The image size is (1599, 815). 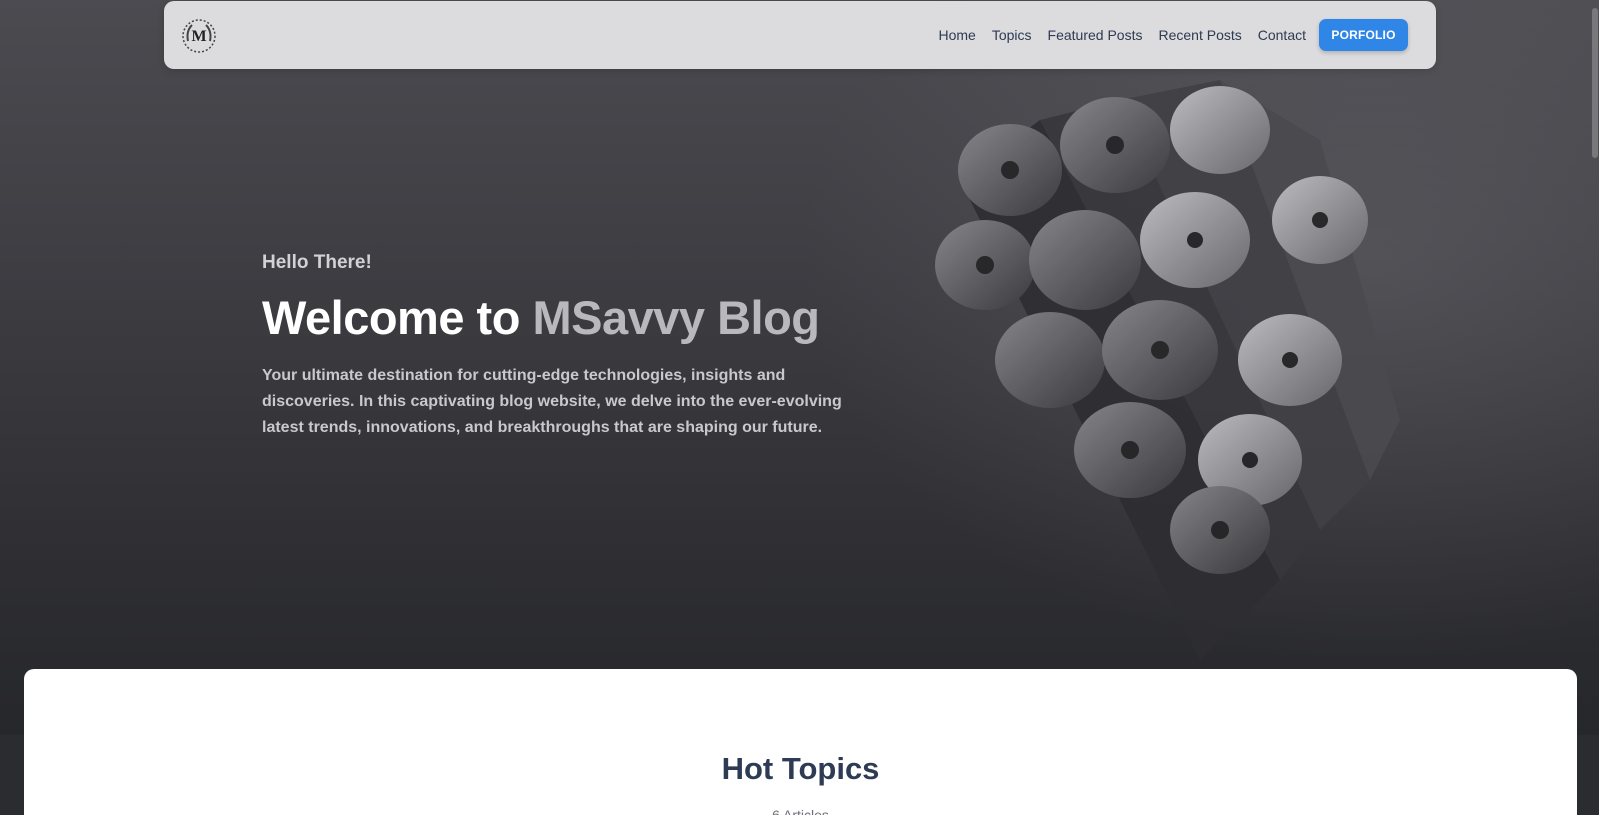 What do you see at coordinates (1012, 35) in the screenshot?
I see `nav-item-topics: Topics` at bounding box center [1012, 35].